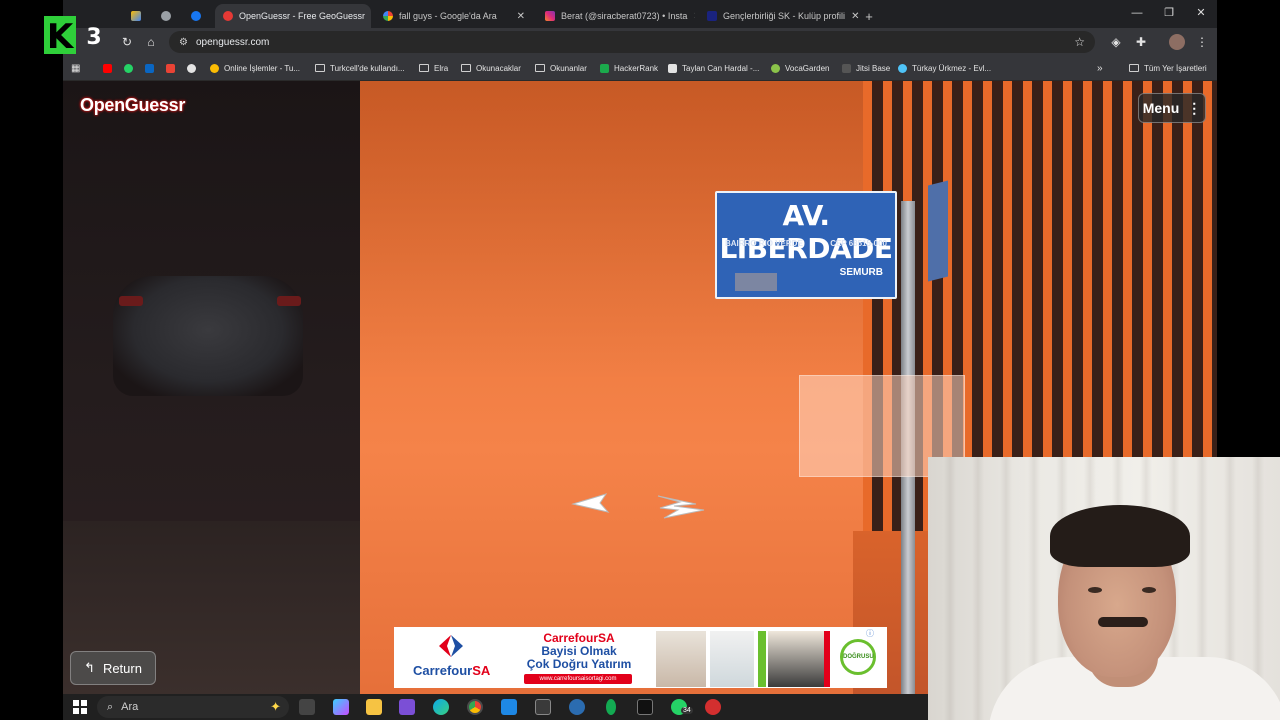 This screenshot has width=1280, height=720. I want to click on taskbar-search: ⌕ Ara ✦, so click(193, 707).